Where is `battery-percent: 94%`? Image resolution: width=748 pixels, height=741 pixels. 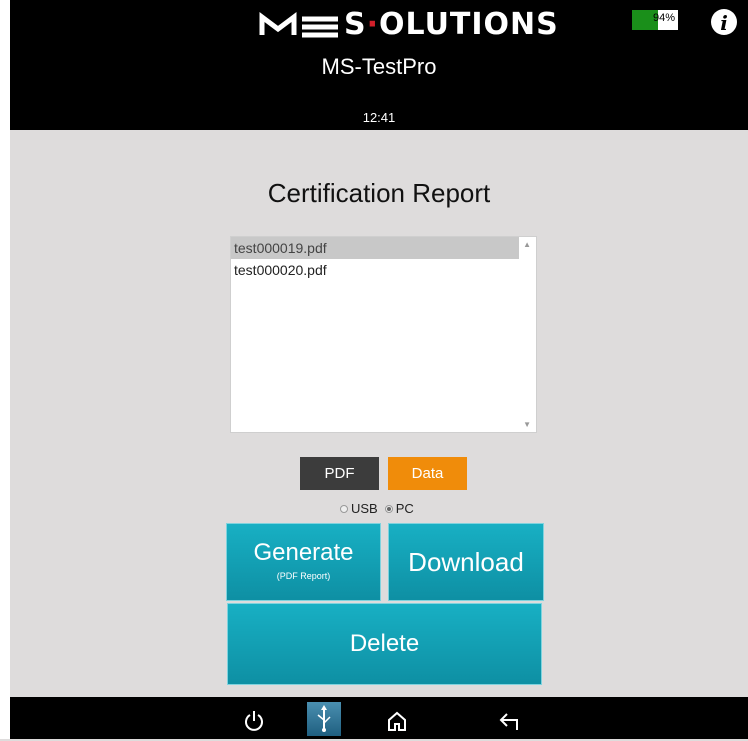 battery-percent: 94% is located at coordinates (663, 18).